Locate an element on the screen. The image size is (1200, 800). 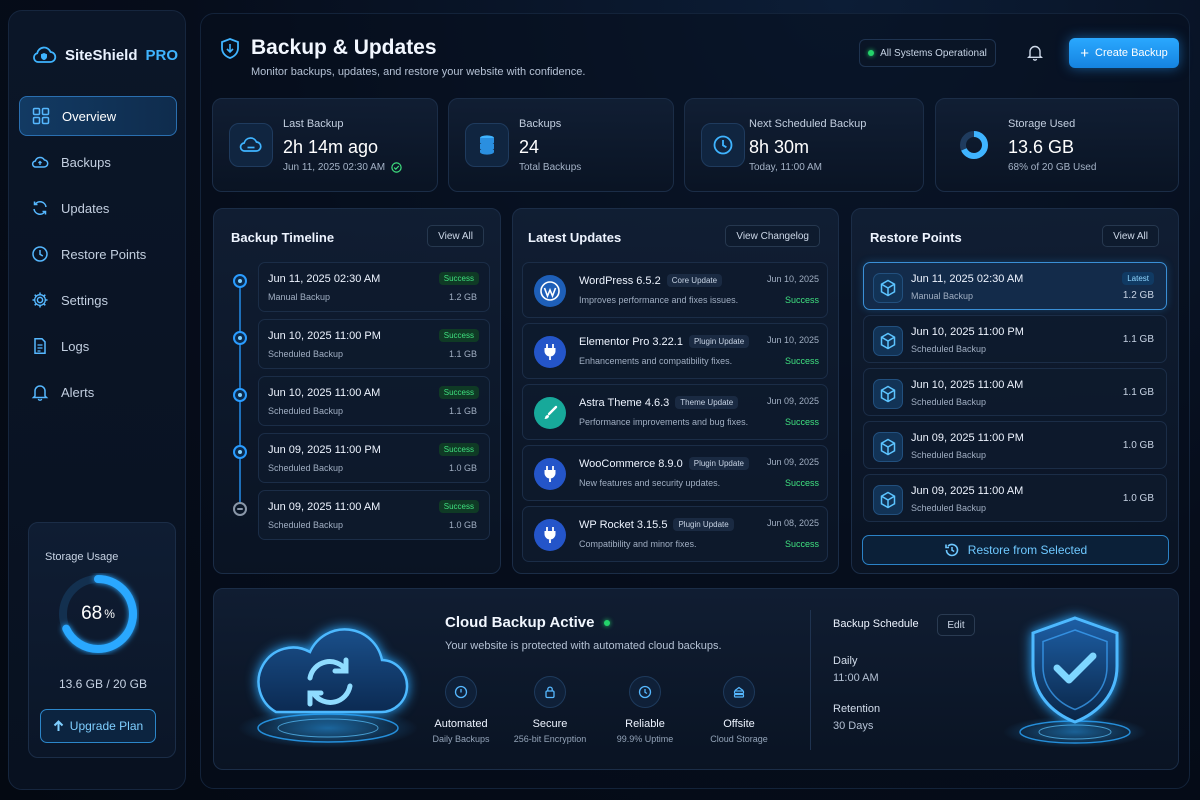
restore-from-selected-button: Restore from Selected is located at coordinates (1015, 550).